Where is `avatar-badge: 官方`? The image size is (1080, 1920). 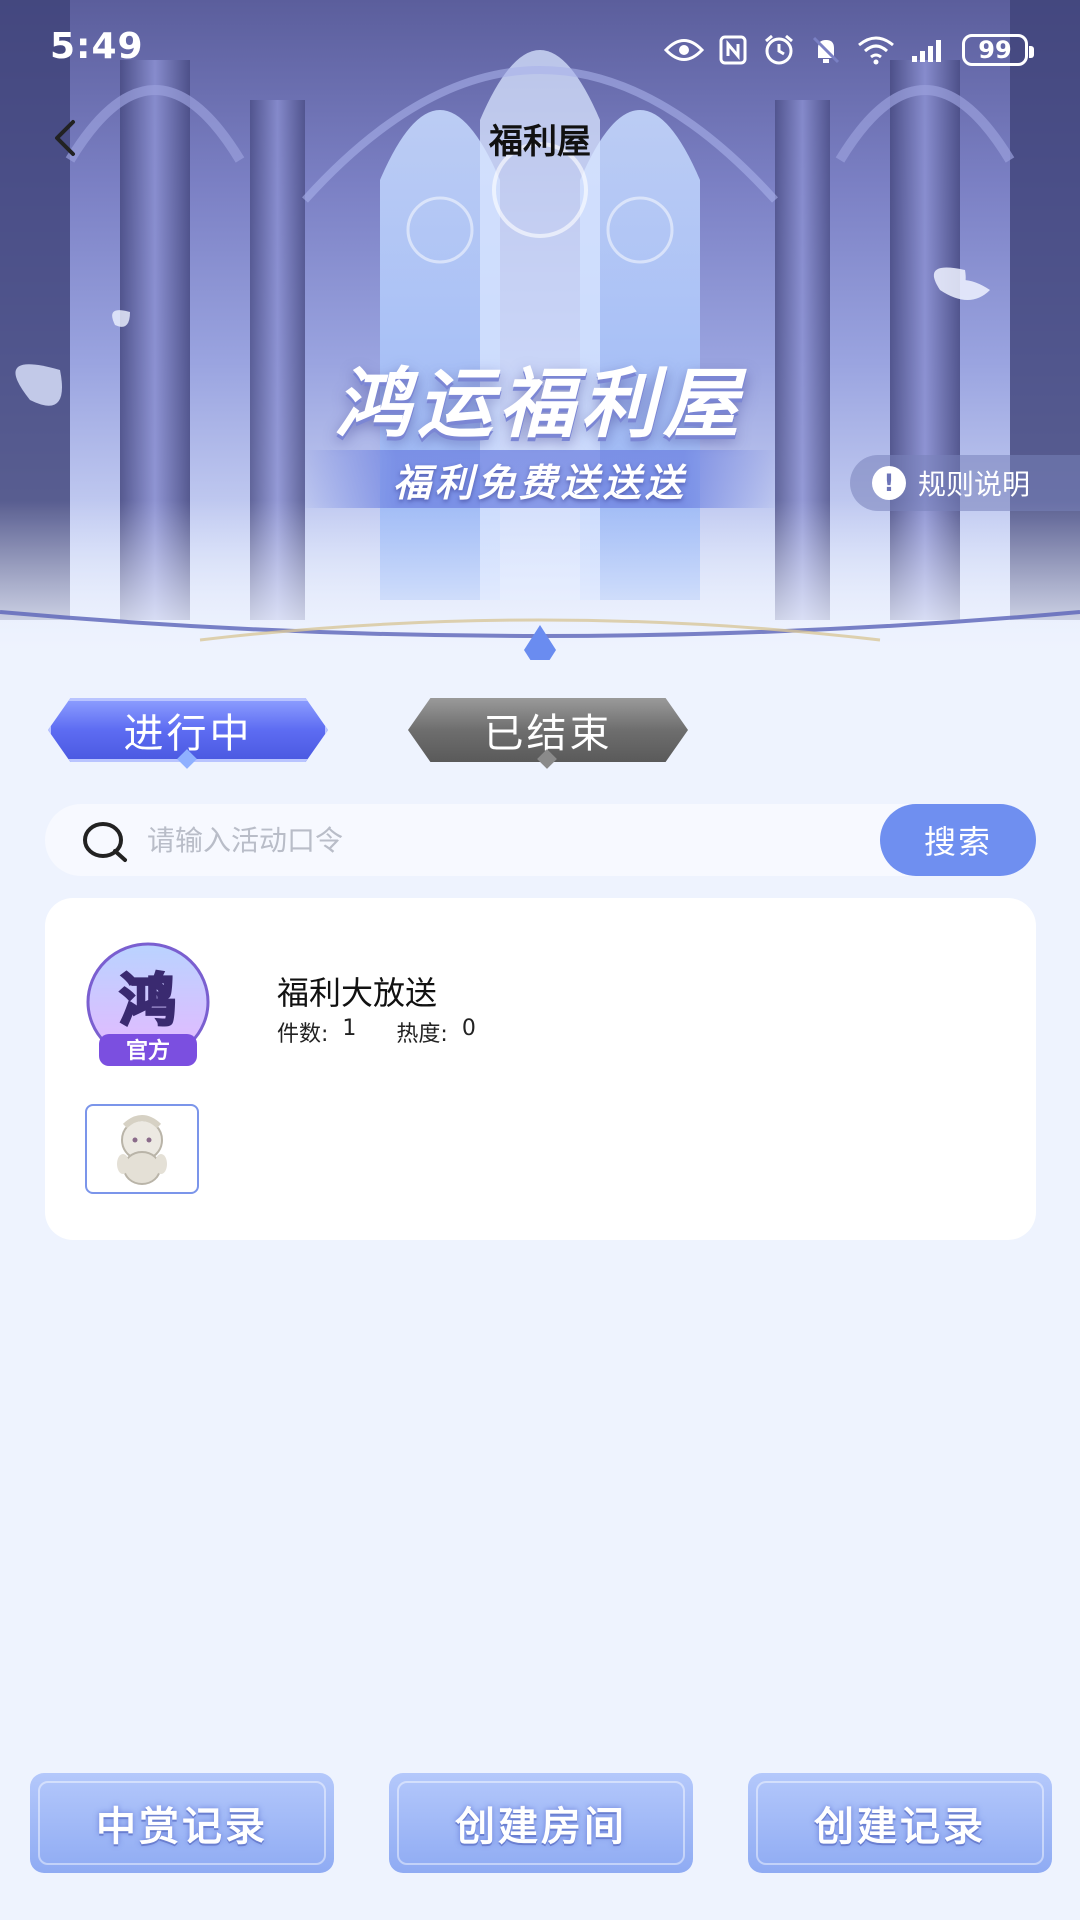 avatar-badge: 官方 is located at coordinates (148, 1051).